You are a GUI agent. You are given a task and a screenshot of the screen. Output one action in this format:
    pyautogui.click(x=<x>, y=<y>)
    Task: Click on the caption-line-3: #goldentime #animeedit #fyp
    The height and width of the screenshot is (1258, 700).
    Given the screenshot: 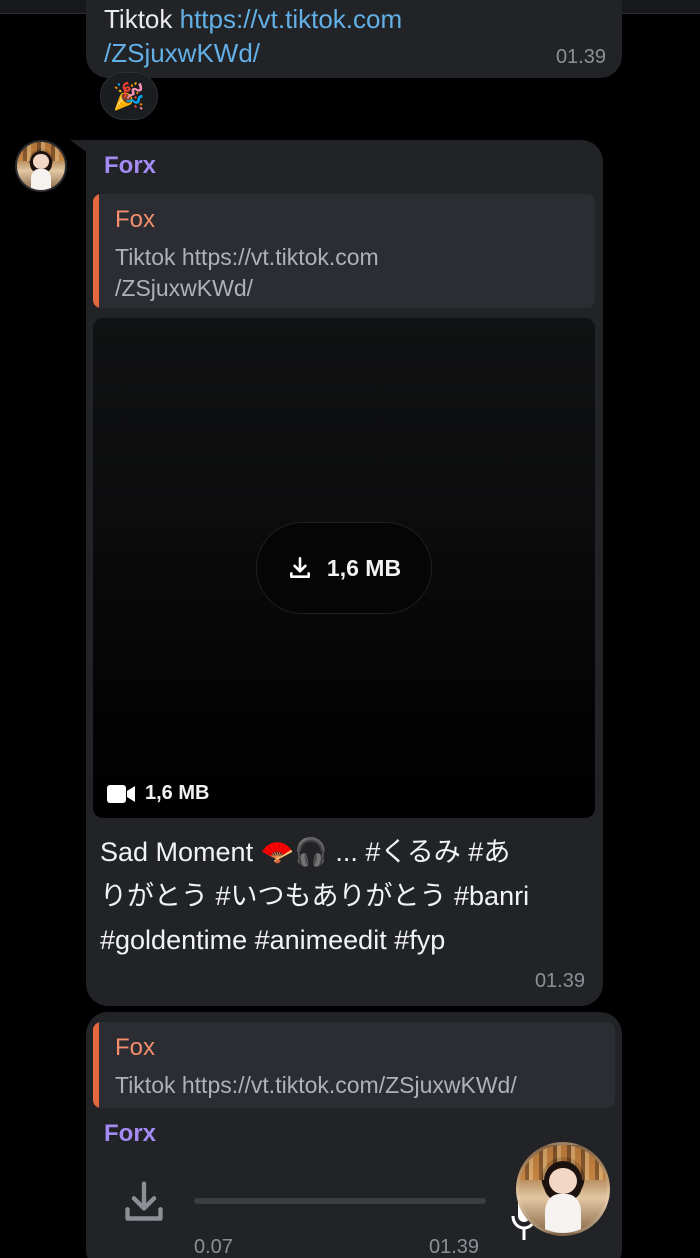 What is the action you would take?
    pyautogui.click(x=273, y=940)
    